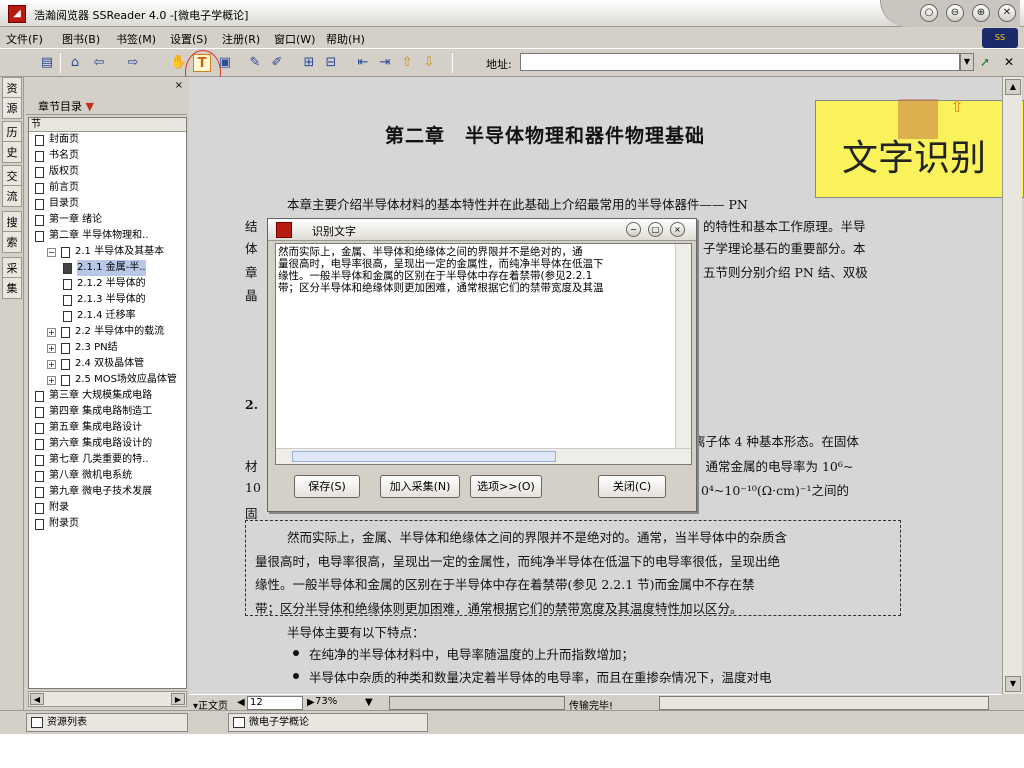 Image resolution: width=1024 pixels, height=768 pixels. What do you see at coordinates (311, 702) in the screenshot?
I see `next-page-icon: ▶` at bounding box center [311, 702].